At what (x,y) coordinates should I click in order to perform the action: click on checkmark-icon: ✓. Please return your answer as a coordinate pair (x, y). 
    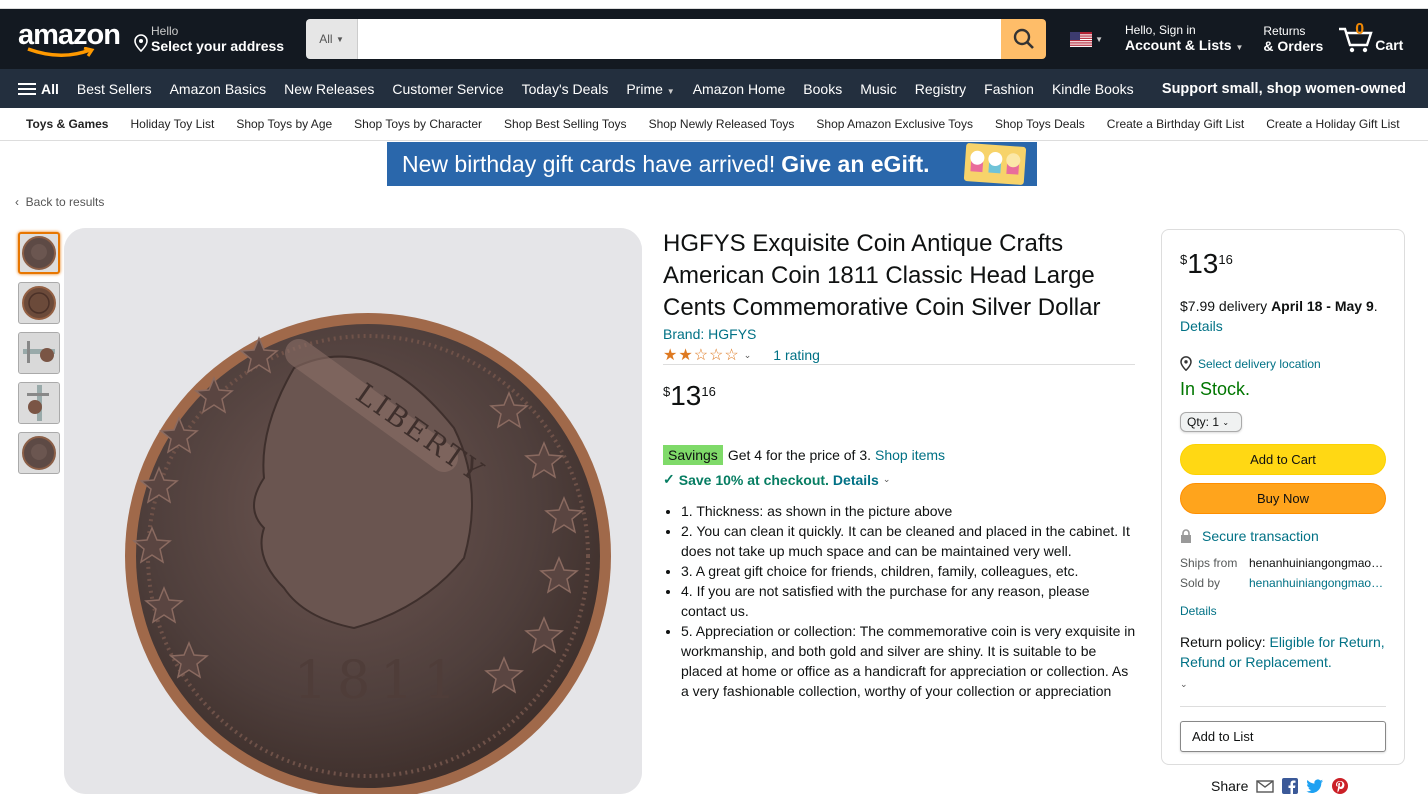
    Looking at the image, I should click on (669, 479).